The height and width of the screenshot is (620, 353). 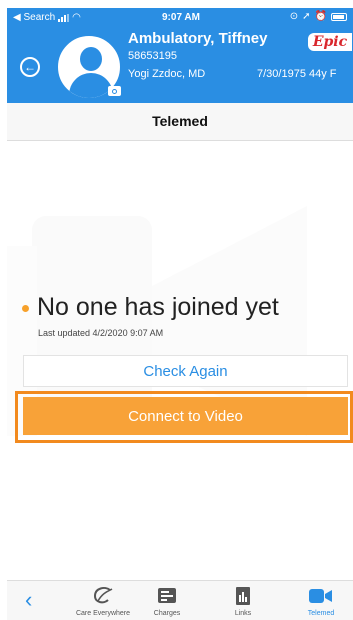 I want to click on tab-care-everywhere: Care Everywhere, so click(x=103, y=601).